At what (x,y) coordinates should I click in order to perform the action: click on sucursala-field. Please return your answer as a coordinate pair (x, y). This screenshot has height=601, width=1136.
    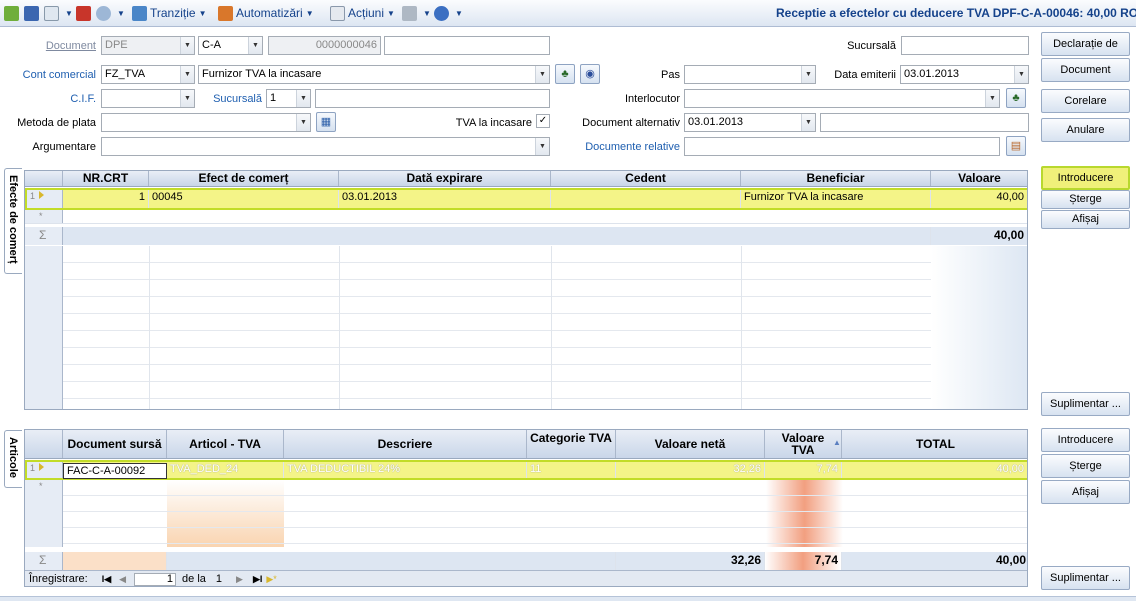
    Looking at the image, I should click on (965, 45).